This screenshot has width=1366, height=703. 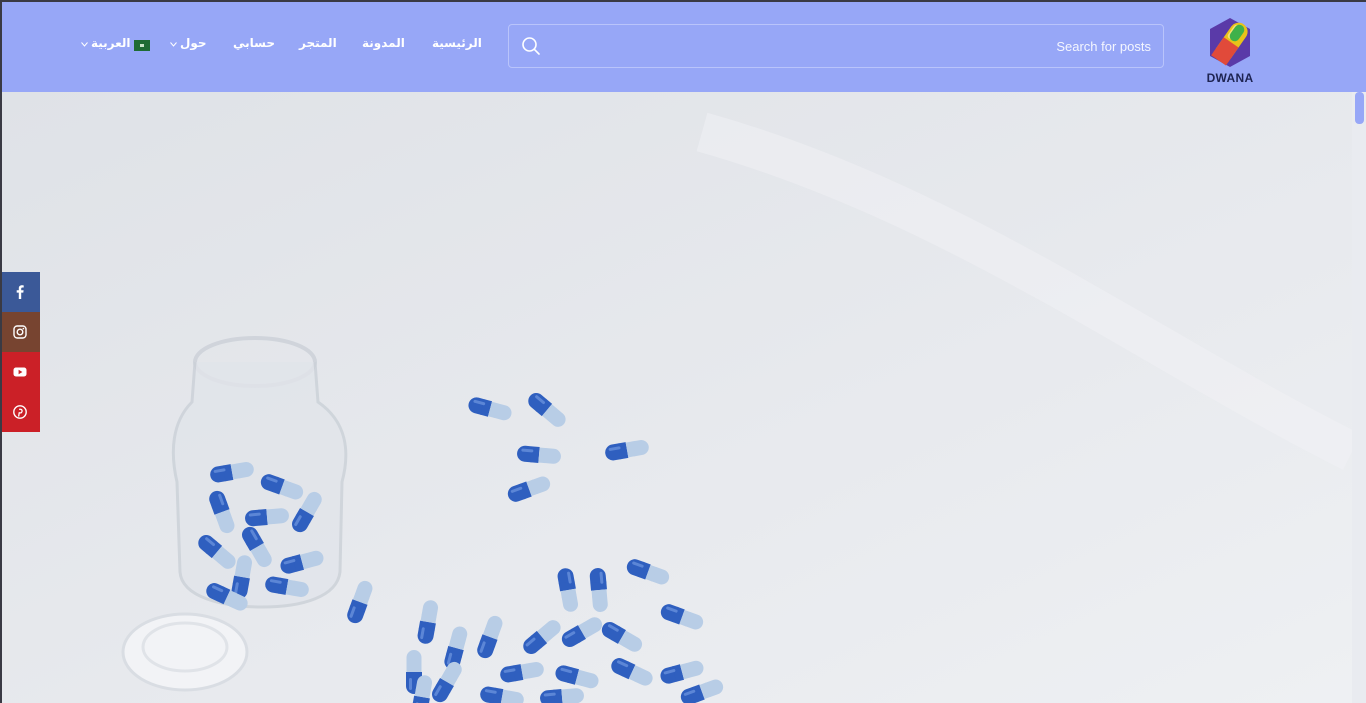 I want to click on pinterest-icon, so click(x=20, y=412).